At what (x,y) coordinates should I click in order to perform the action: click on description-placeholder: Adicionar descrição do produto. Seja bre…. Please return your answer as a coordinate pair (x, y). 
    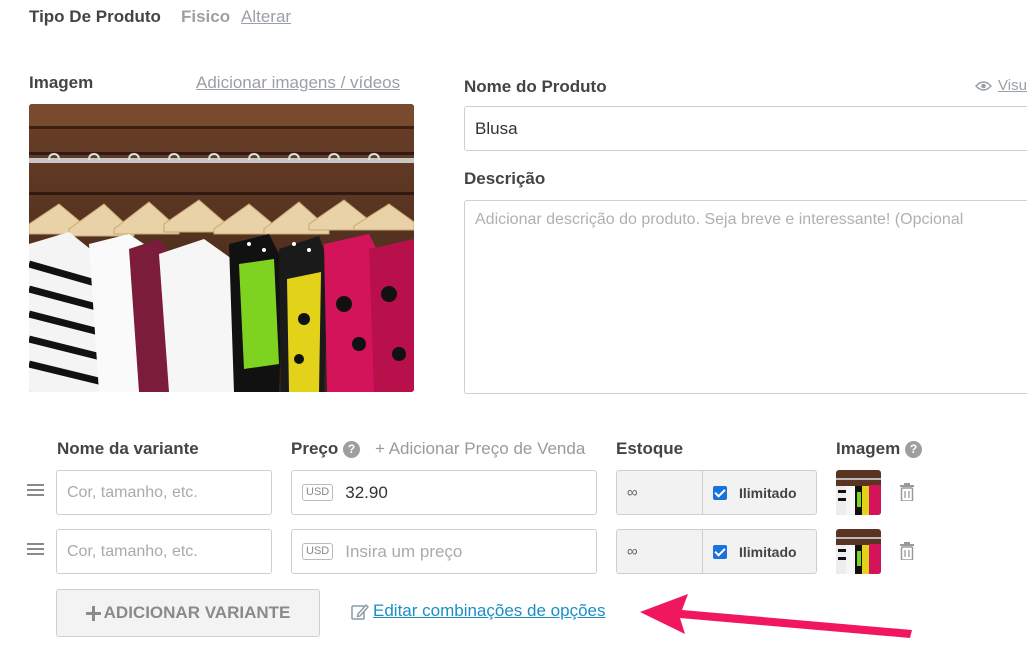
    Looking at the image, I should click on (719, 219).